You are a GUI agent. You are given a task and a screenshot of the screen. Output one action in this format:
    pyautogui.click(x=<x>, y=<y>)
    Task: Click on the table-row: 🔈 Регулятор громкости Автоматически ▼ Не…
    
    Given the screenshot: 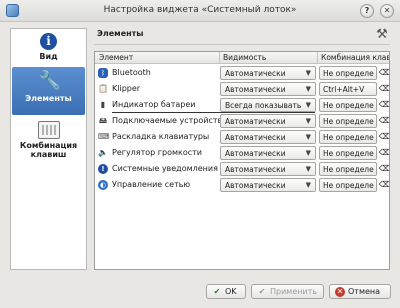 What is the action you would take?
    pyautogui.click(x=242, y=153)
    